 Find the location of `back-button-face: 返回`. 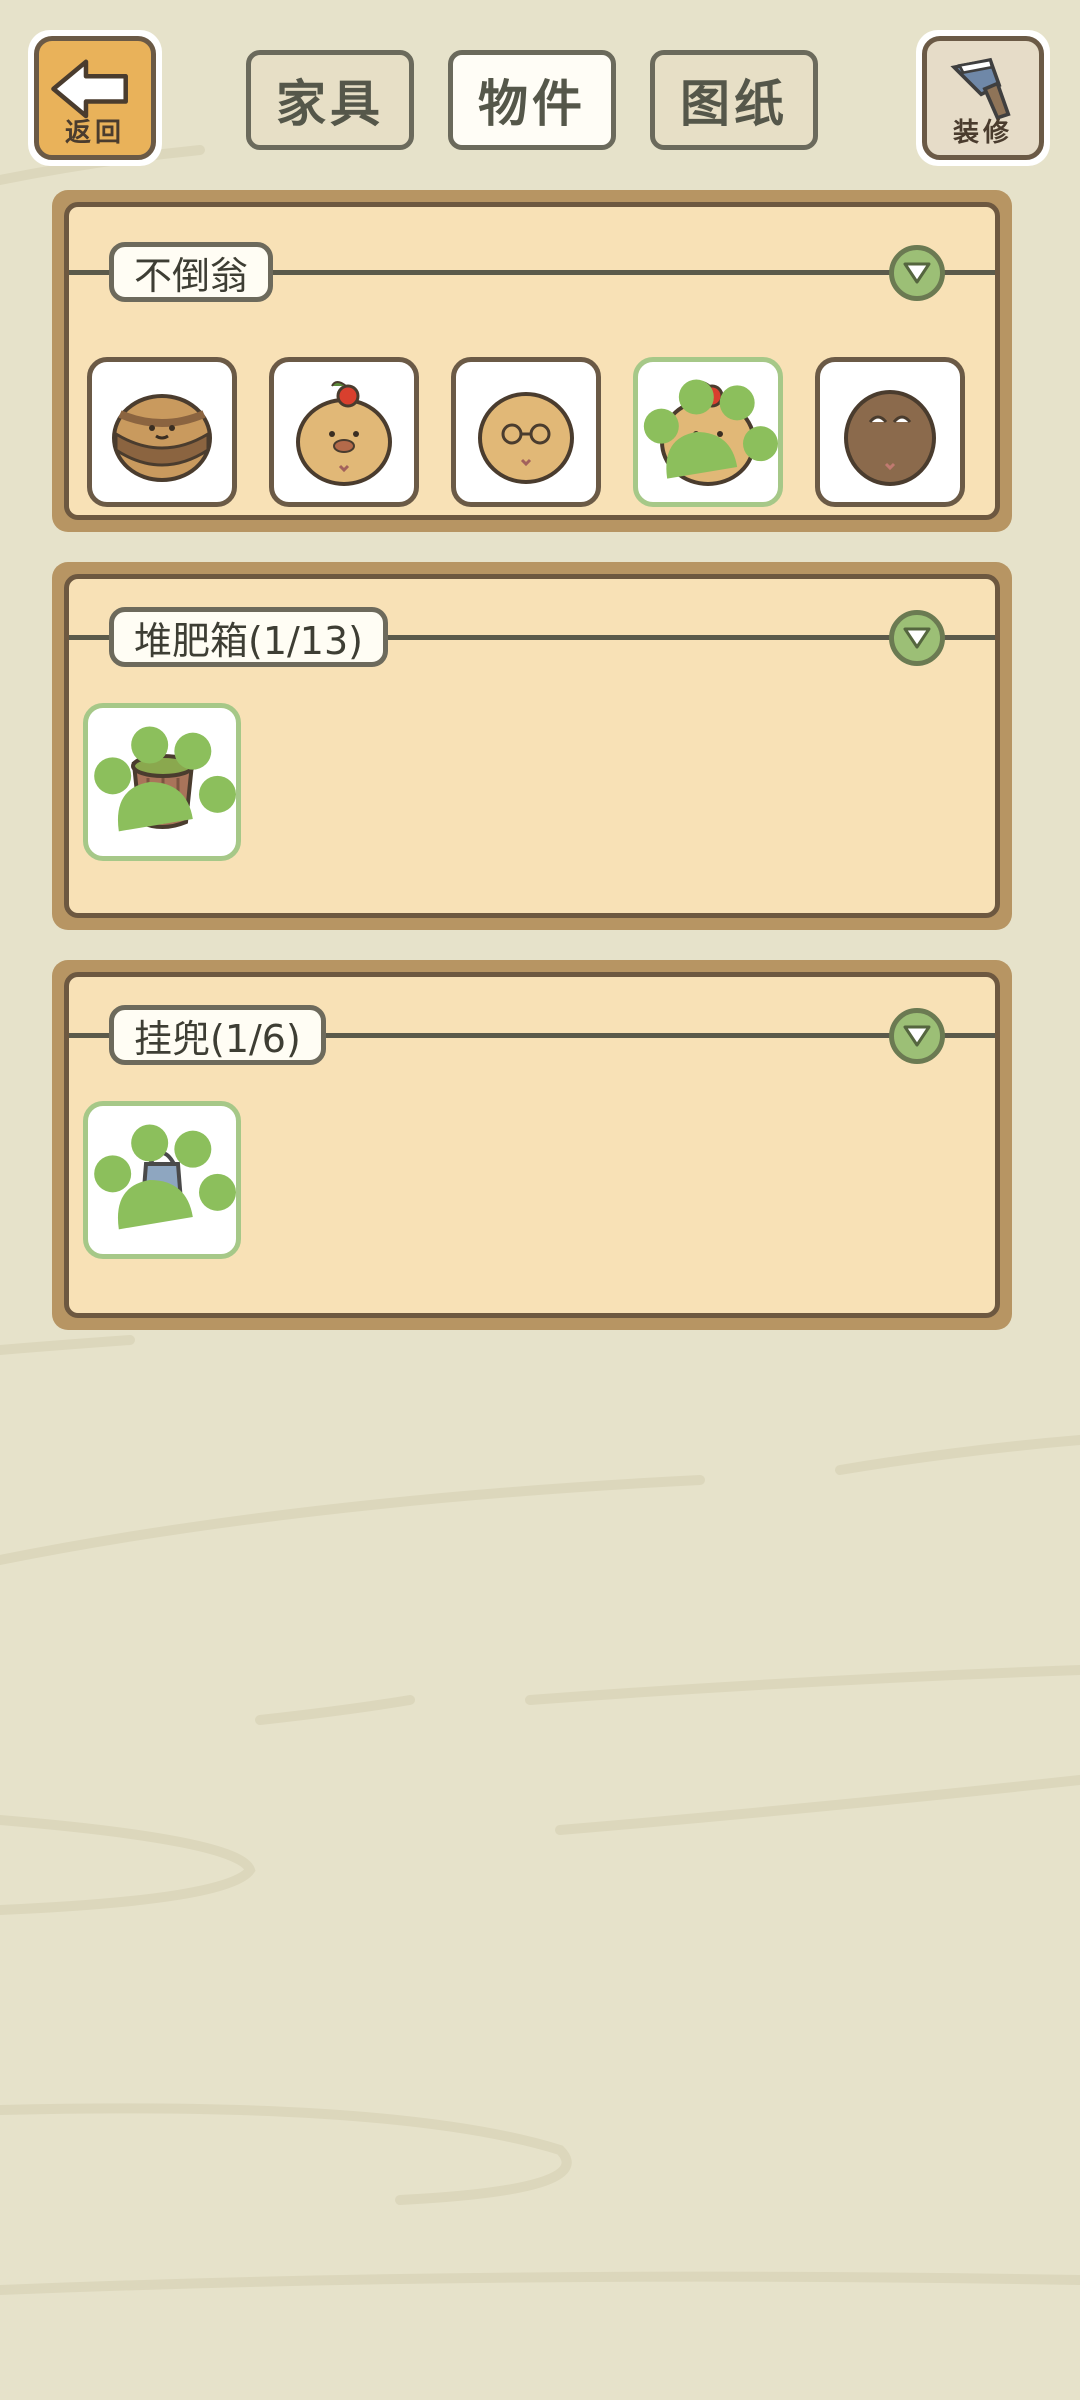

back-button-face: 返回 is located at coordinates (95, 98).